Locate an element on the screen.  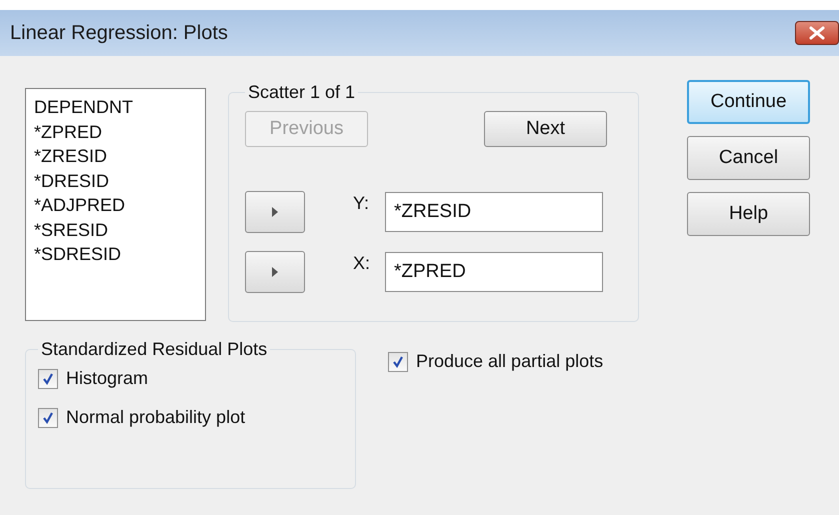
variable-item: *SDRESID is located at coordinates (78, 254).